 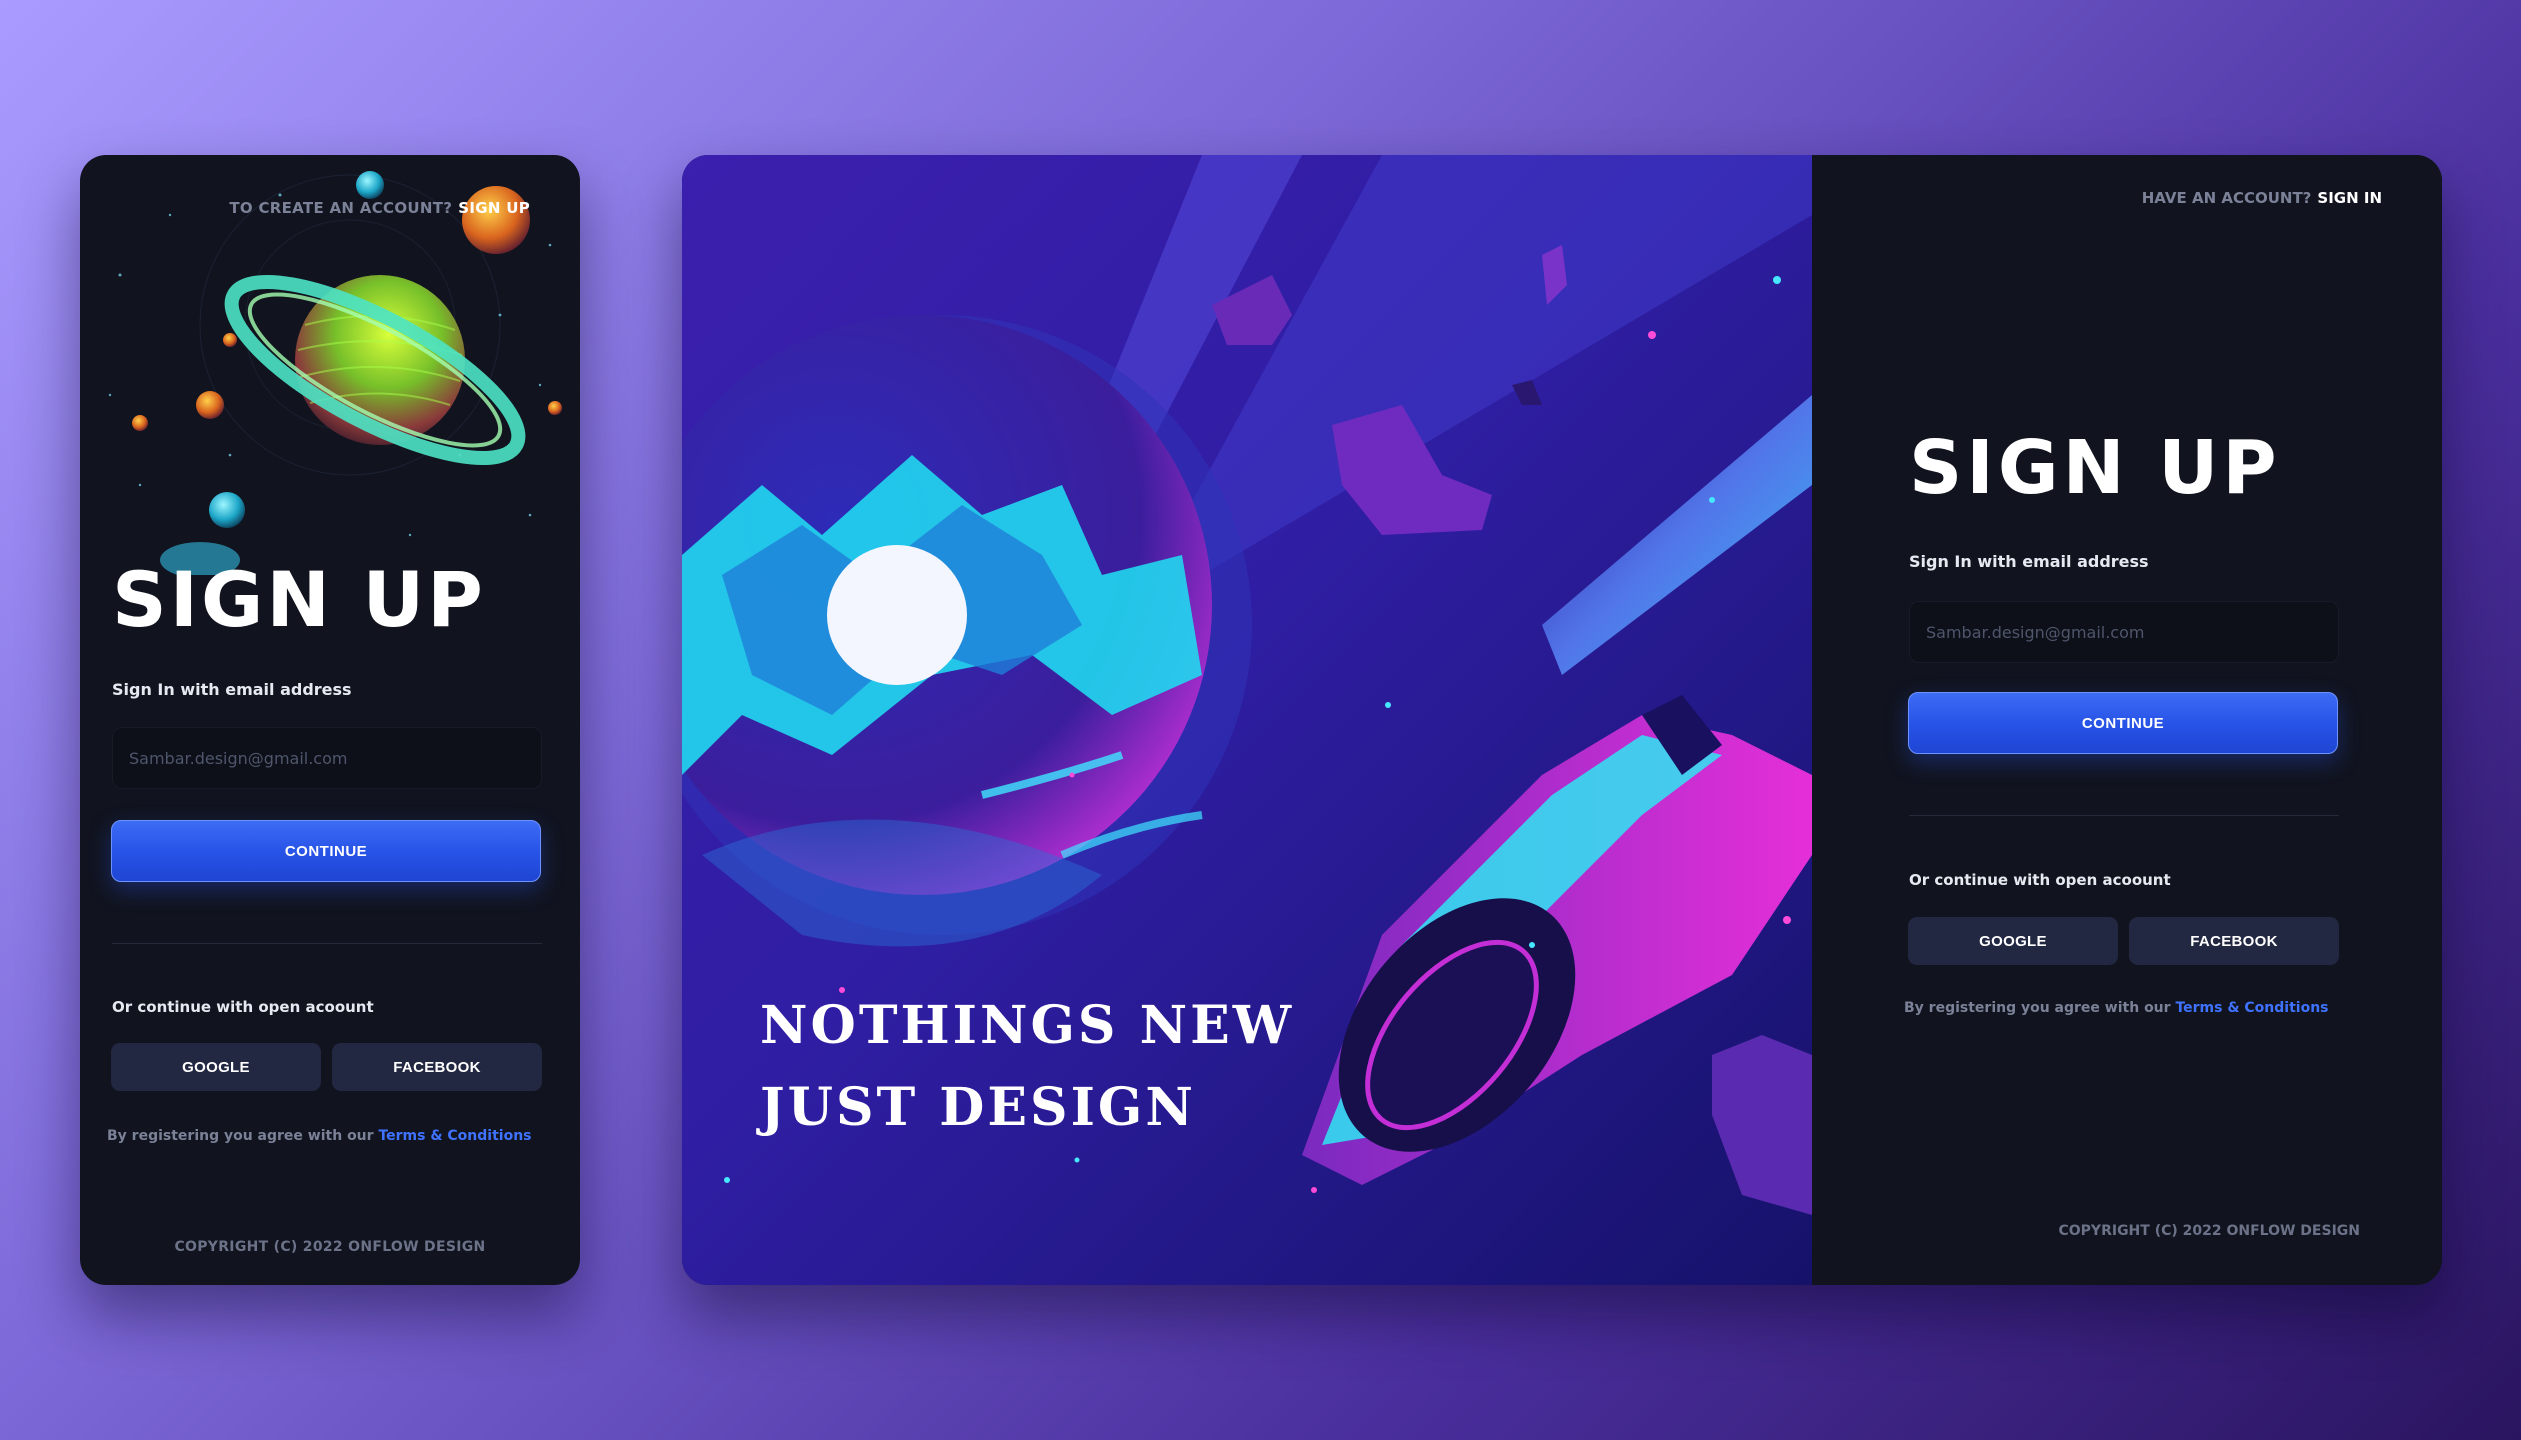 I want to click on slogan-line-2: JUST DESIGN, so click(x=978, y=1107).